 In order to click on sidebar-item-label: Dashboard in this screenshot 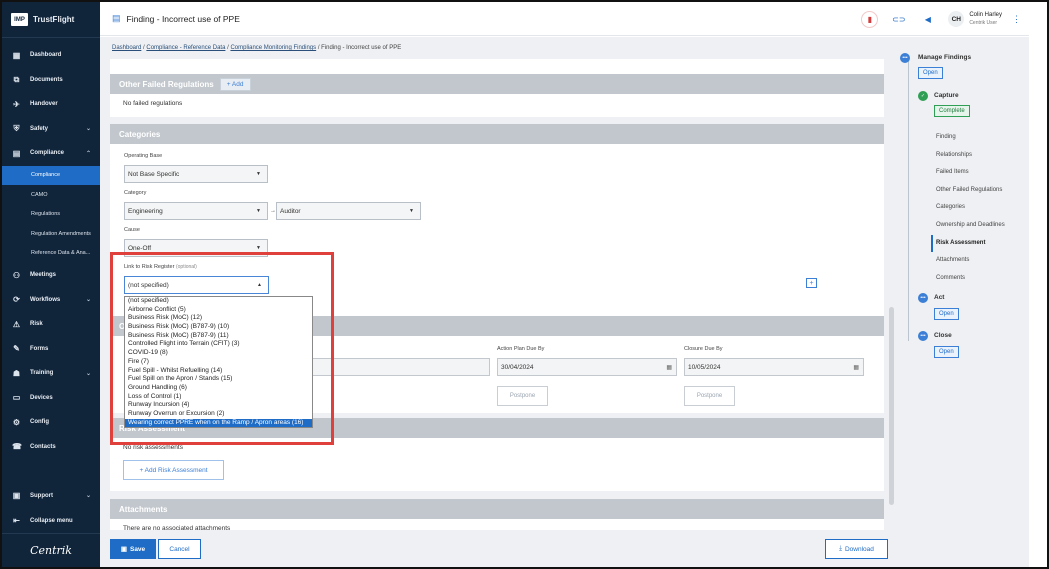, I will do `click(46, 55)`.